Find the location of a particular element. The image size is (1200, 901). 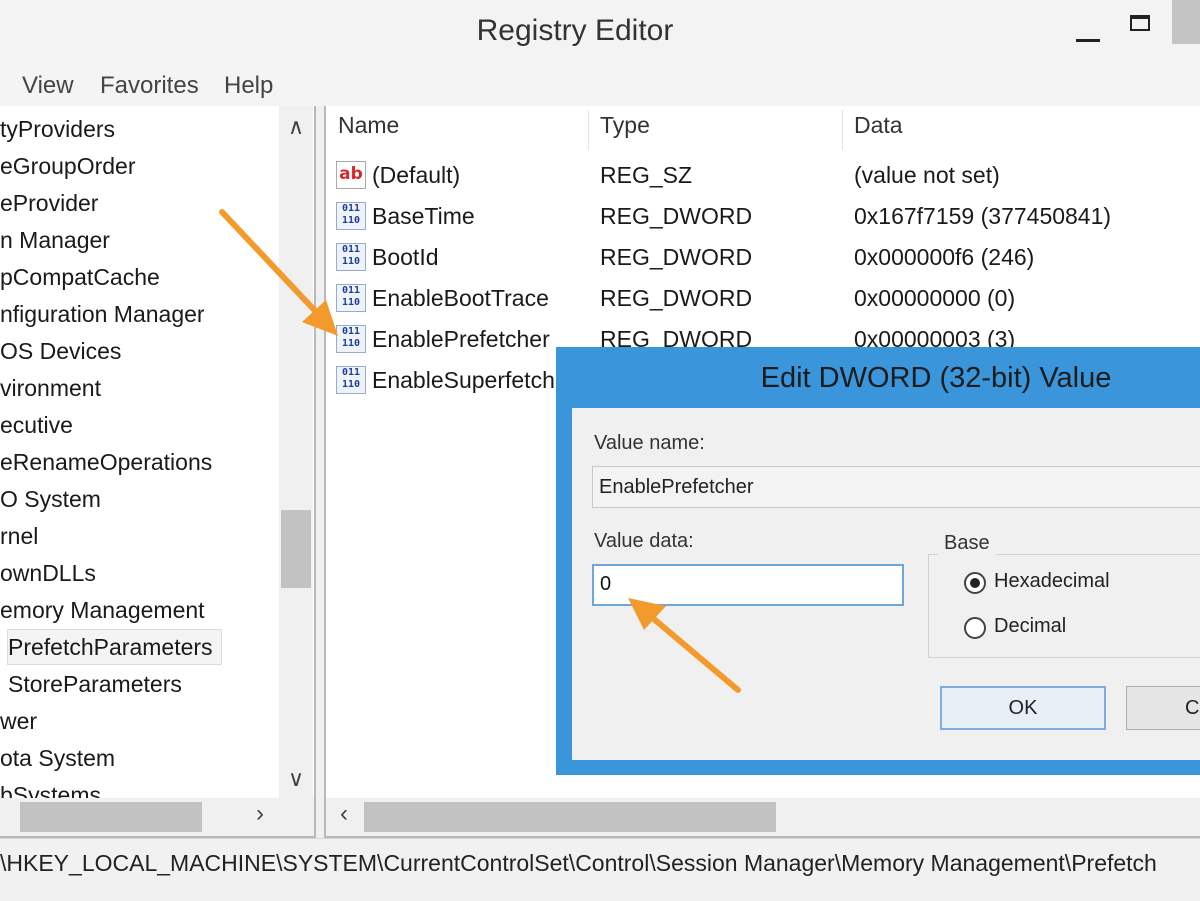

column-header-type: Type is located at coordinates (625, 125).